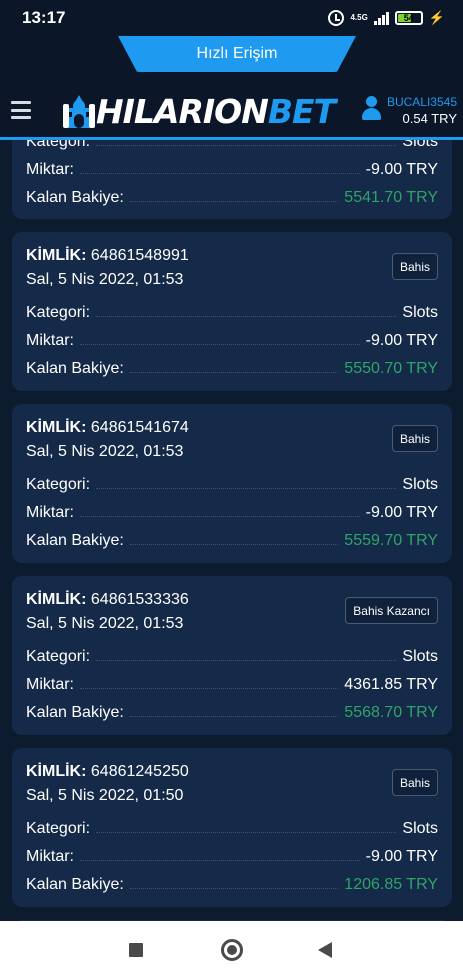  What do you see at coordinates (325, 950) in the screenshot?
I see `back-icon` at bounding box center [325, 950].